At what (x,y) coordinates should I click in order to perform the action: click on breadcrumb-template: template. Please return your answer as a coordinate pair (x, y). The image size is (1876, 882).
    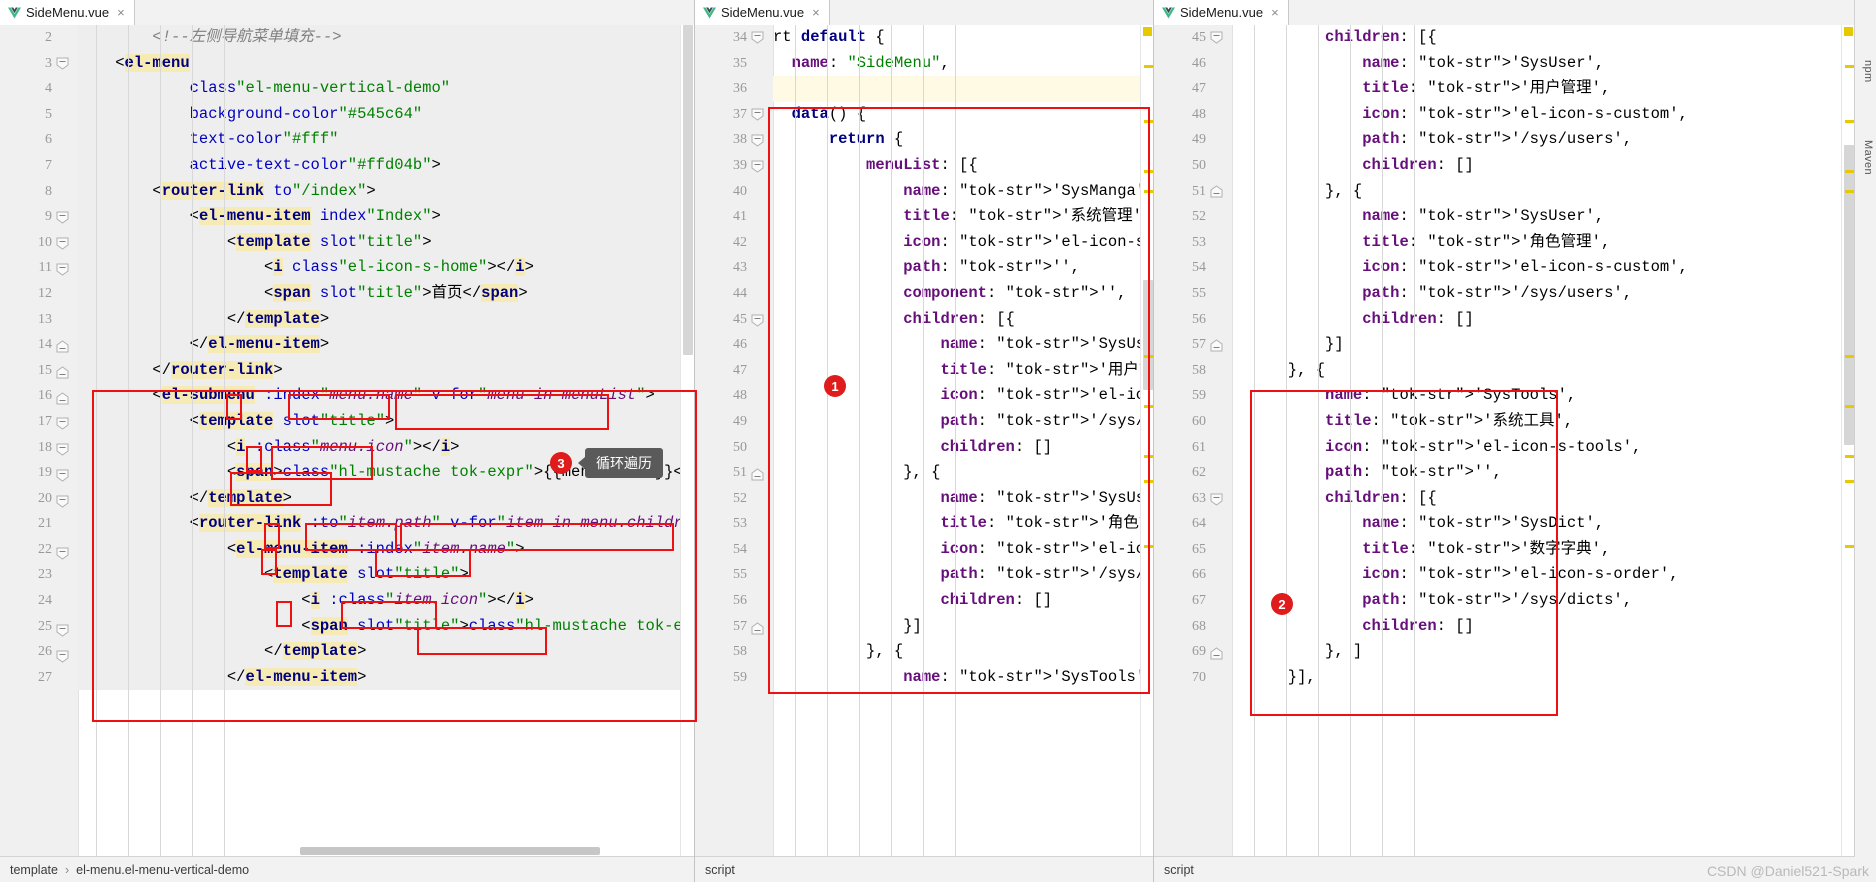
    Looking at the image, I should click on (34, 870).